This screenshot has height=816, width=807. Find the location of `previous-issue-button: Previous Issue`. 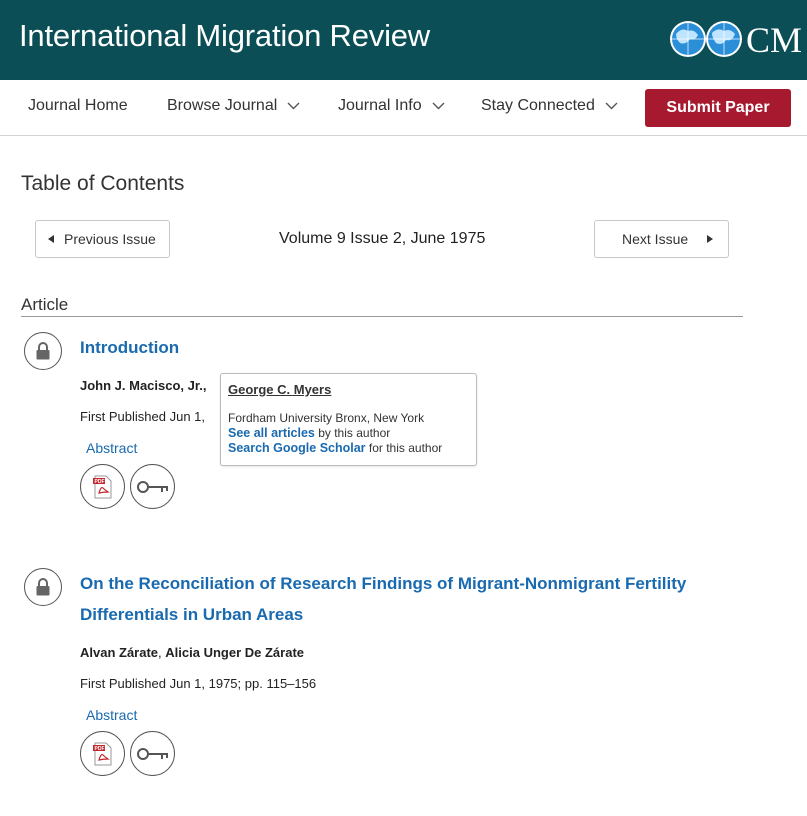

previous-issue-button: Previous Issue is located at coordinates (102, 239).